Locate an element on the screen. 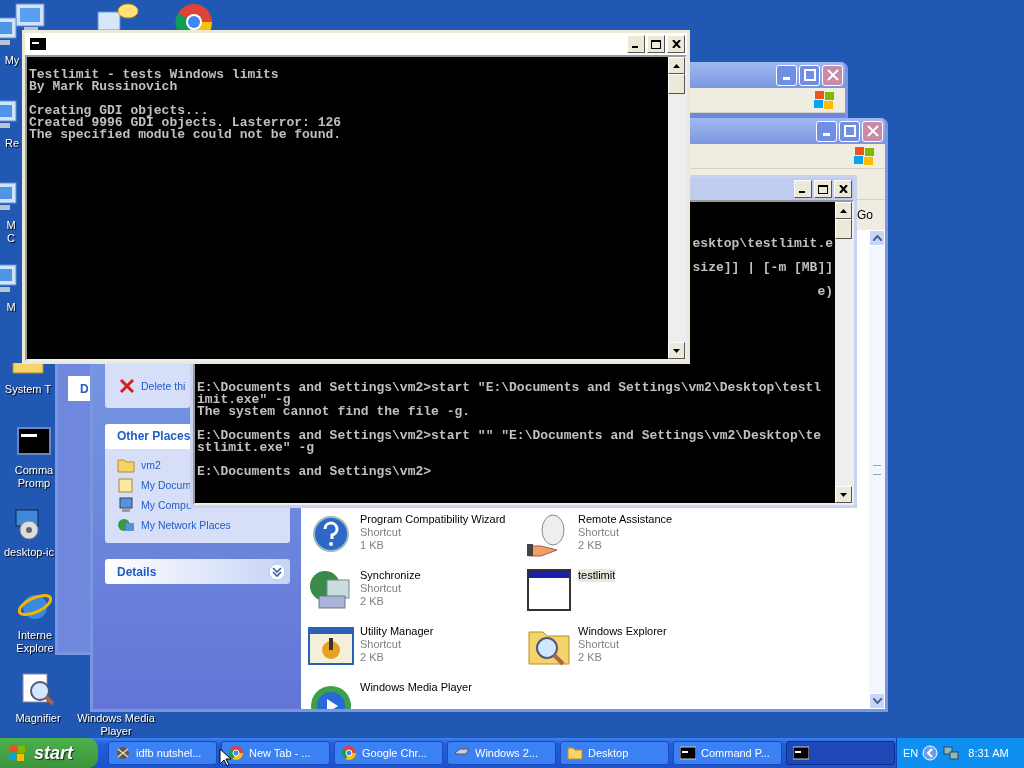 This screenshot has width=1024, height=768. desktop-icon-label: Comma Promp is located at coordinates (34, 477).